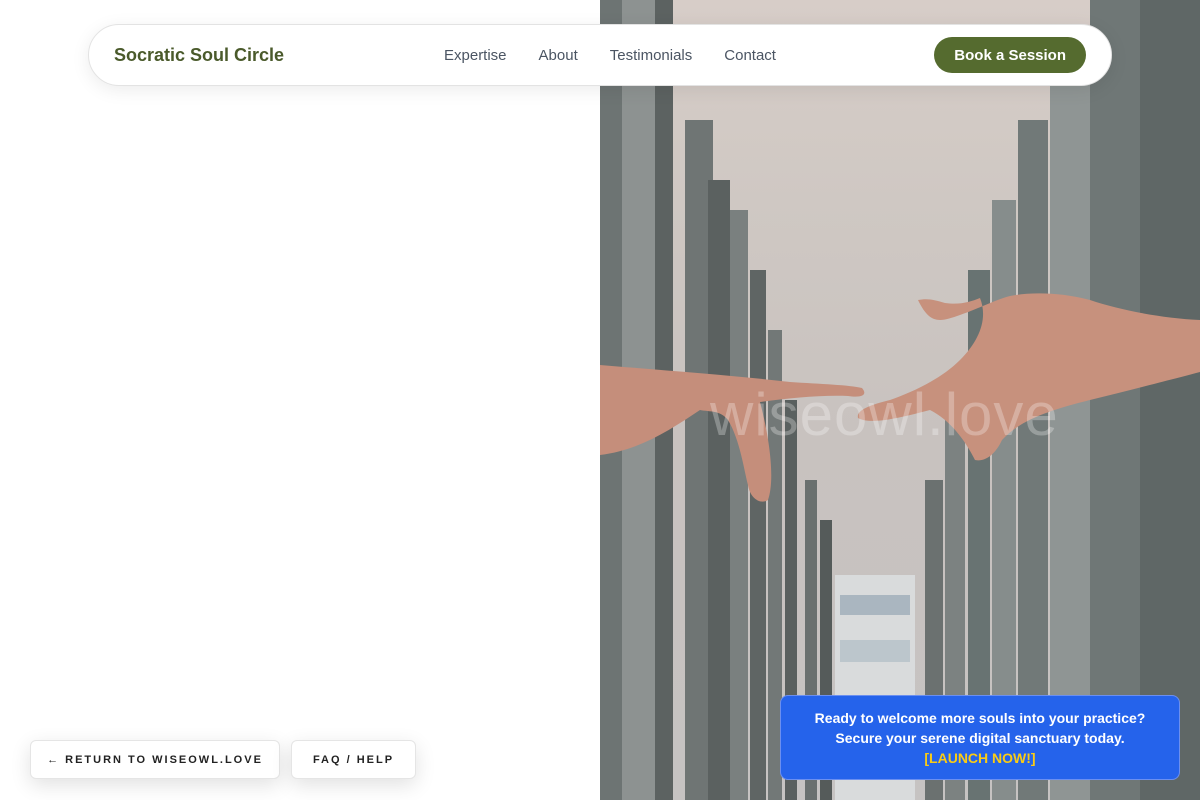 The image size is (1200, 800). What do you see at coordinates (475, 55) in the screenshot?
I see `nav-link-expertise: Expertise` at bounding box center [475, 55].